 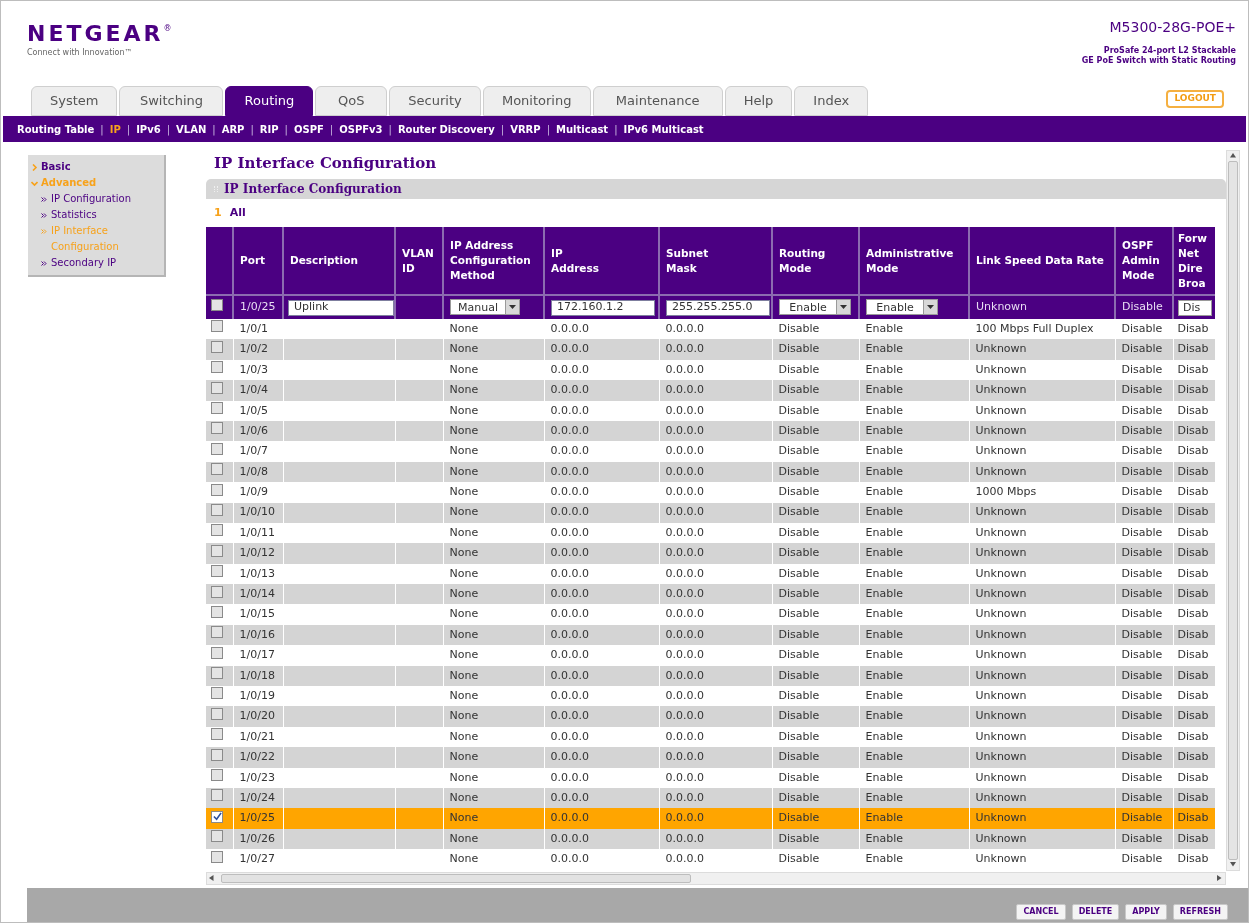 I want to click on nav-tab: Help, so click(x=758, y=101).